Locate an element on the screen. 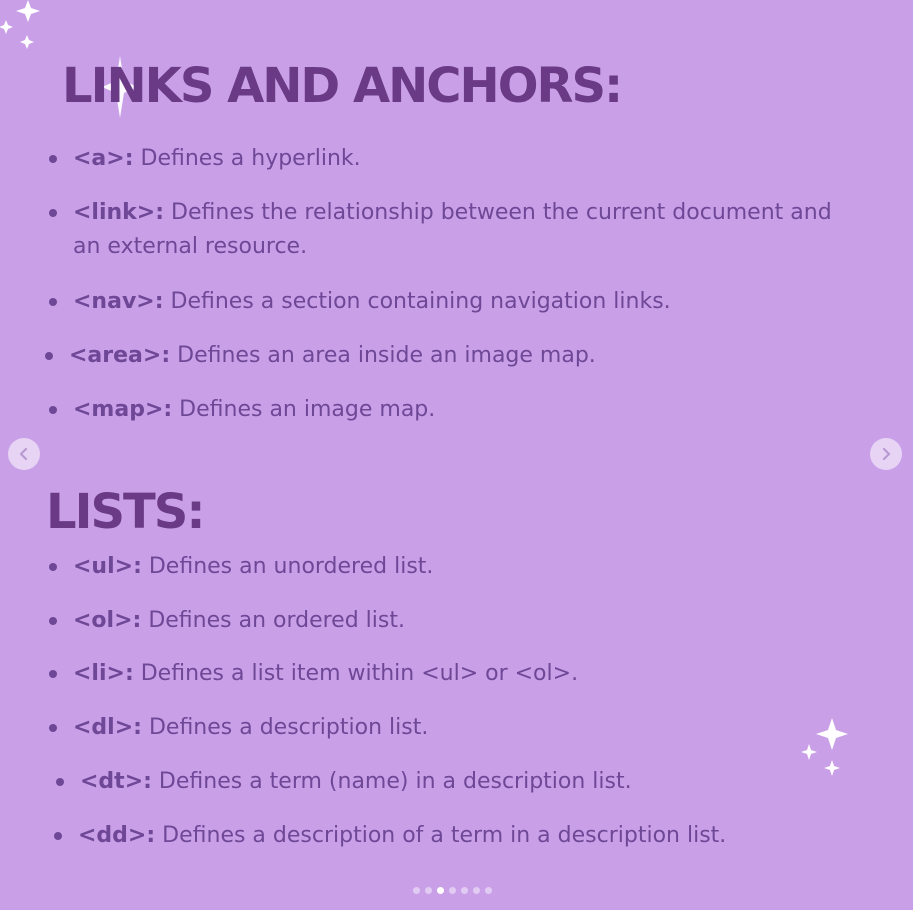 The width and height of the screenshot is (913, 910). tag-name: <ul>: is located at coordinates (107, 566).